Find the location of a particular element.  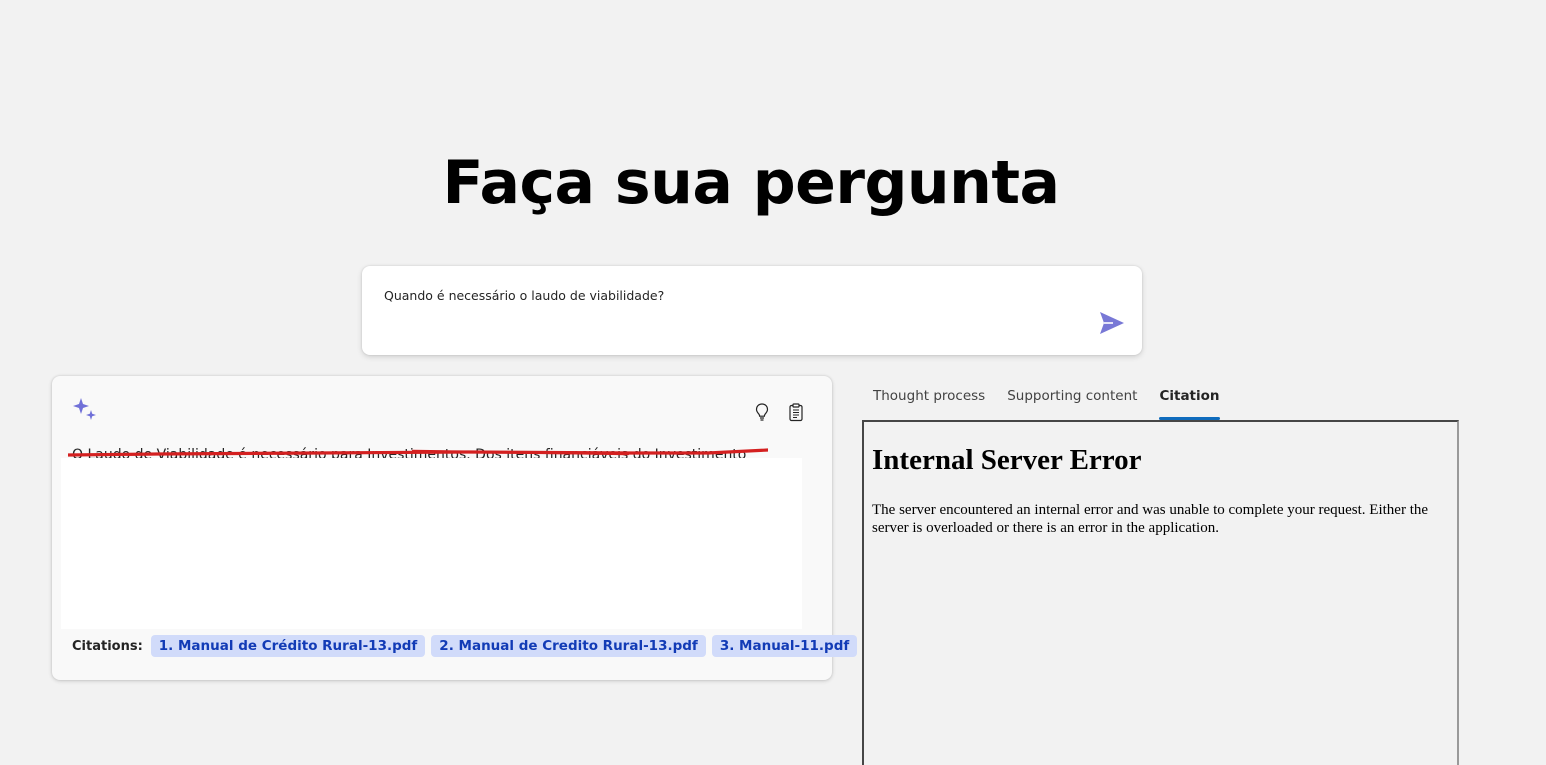

error-title: Internal Server Error is located at coordinates (1007, 460).